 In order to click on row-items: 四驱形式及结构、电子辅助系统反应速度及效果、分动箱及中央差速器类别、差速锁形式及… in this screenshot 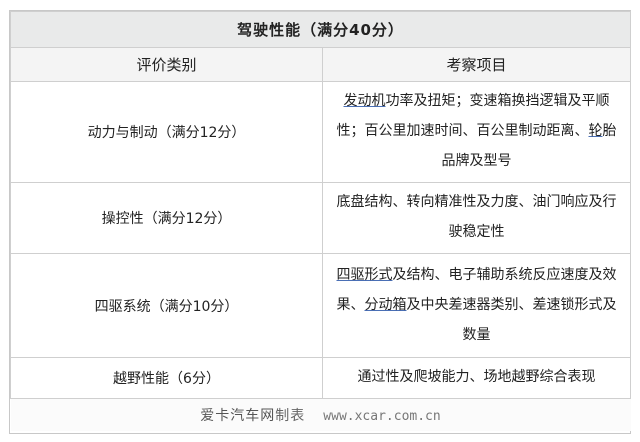, I will do `click(476, 305)`.